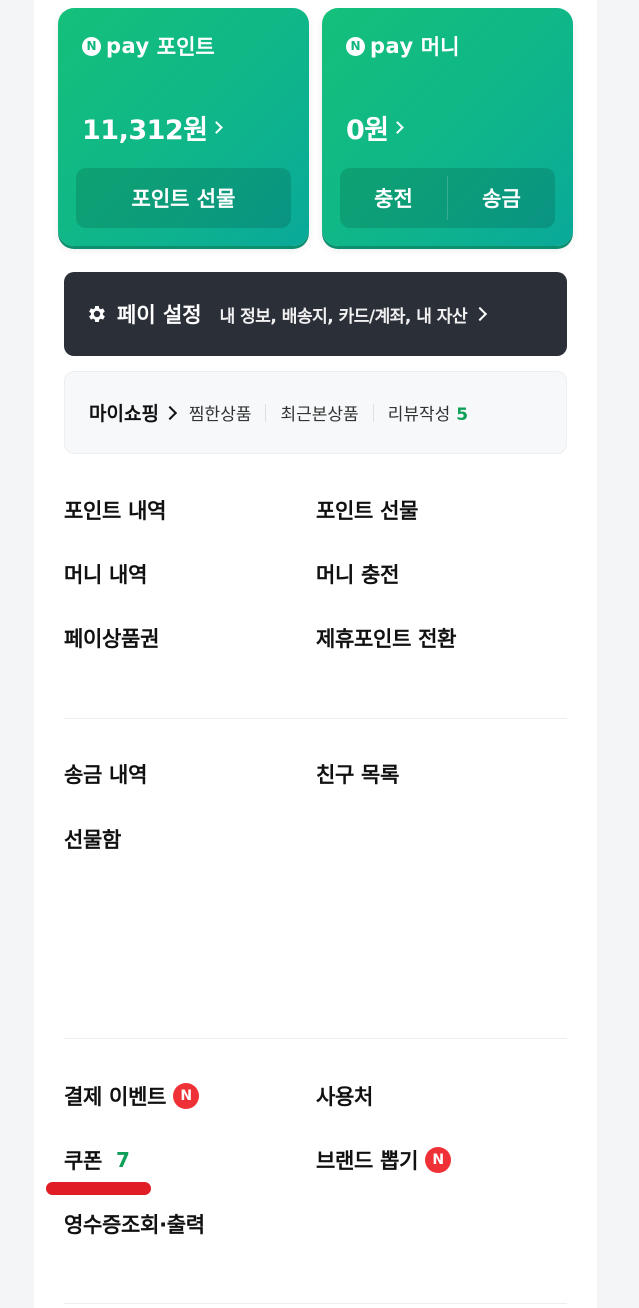 The height and width of the screenshot is (1308, 639). What do you see at coordinates (123, 1160) in the screenshot?
I see `coupon-count-badge: 7` at bounding box center [123, 1160].